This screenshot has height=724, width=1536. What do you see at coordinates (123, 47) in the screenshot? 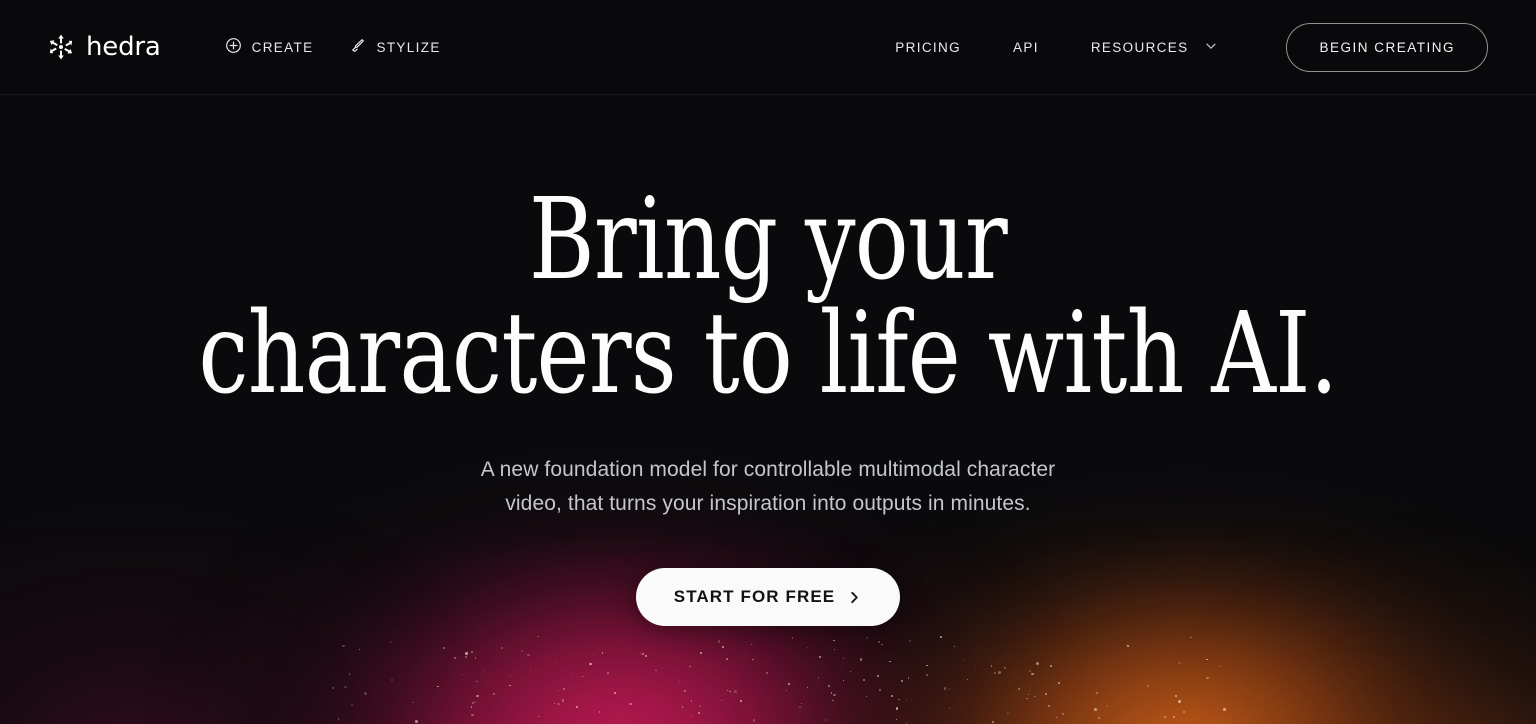
I see `brand-wordmark: hedra` at bounding box center [123, 47].